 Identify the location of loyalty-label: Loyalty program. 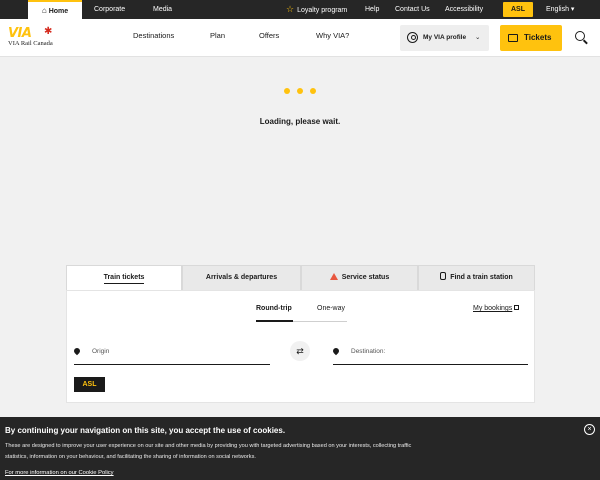
(322, 10).